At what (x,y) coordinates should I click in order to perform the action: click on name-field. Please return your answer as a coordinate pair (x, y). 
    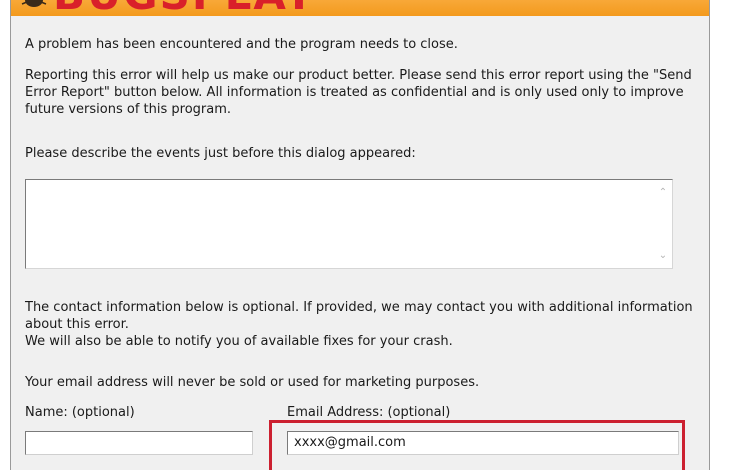
    Looking at the image, I should click on (139, 443).